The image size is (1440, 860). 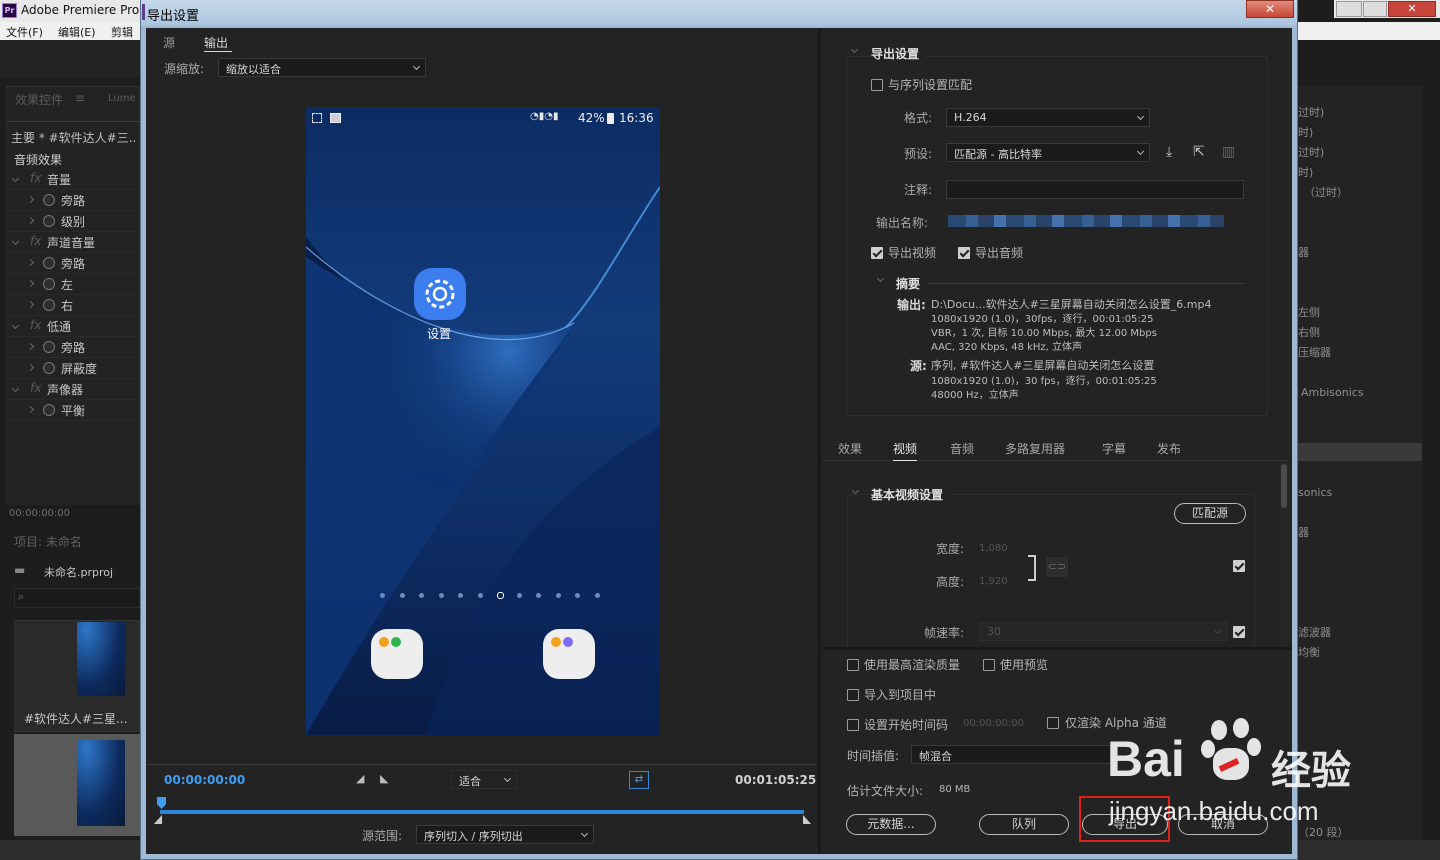 What do you see at coordinates (853, 725) in the screenshot?
I see `set-start-tc-checkbox` at bounding box center [853, 725].